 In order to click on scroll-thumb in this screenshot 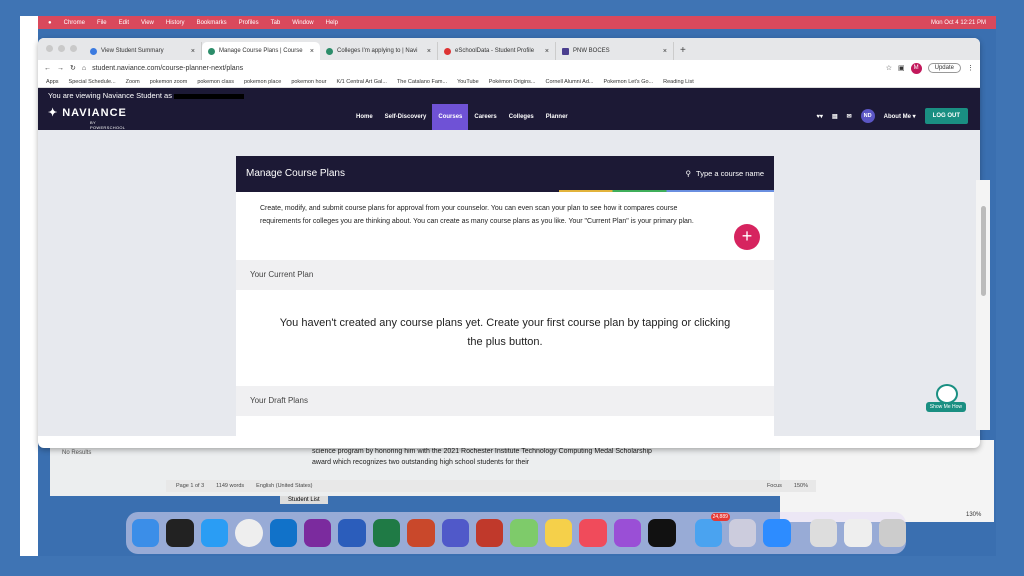, I will do `click(983, 251)`.